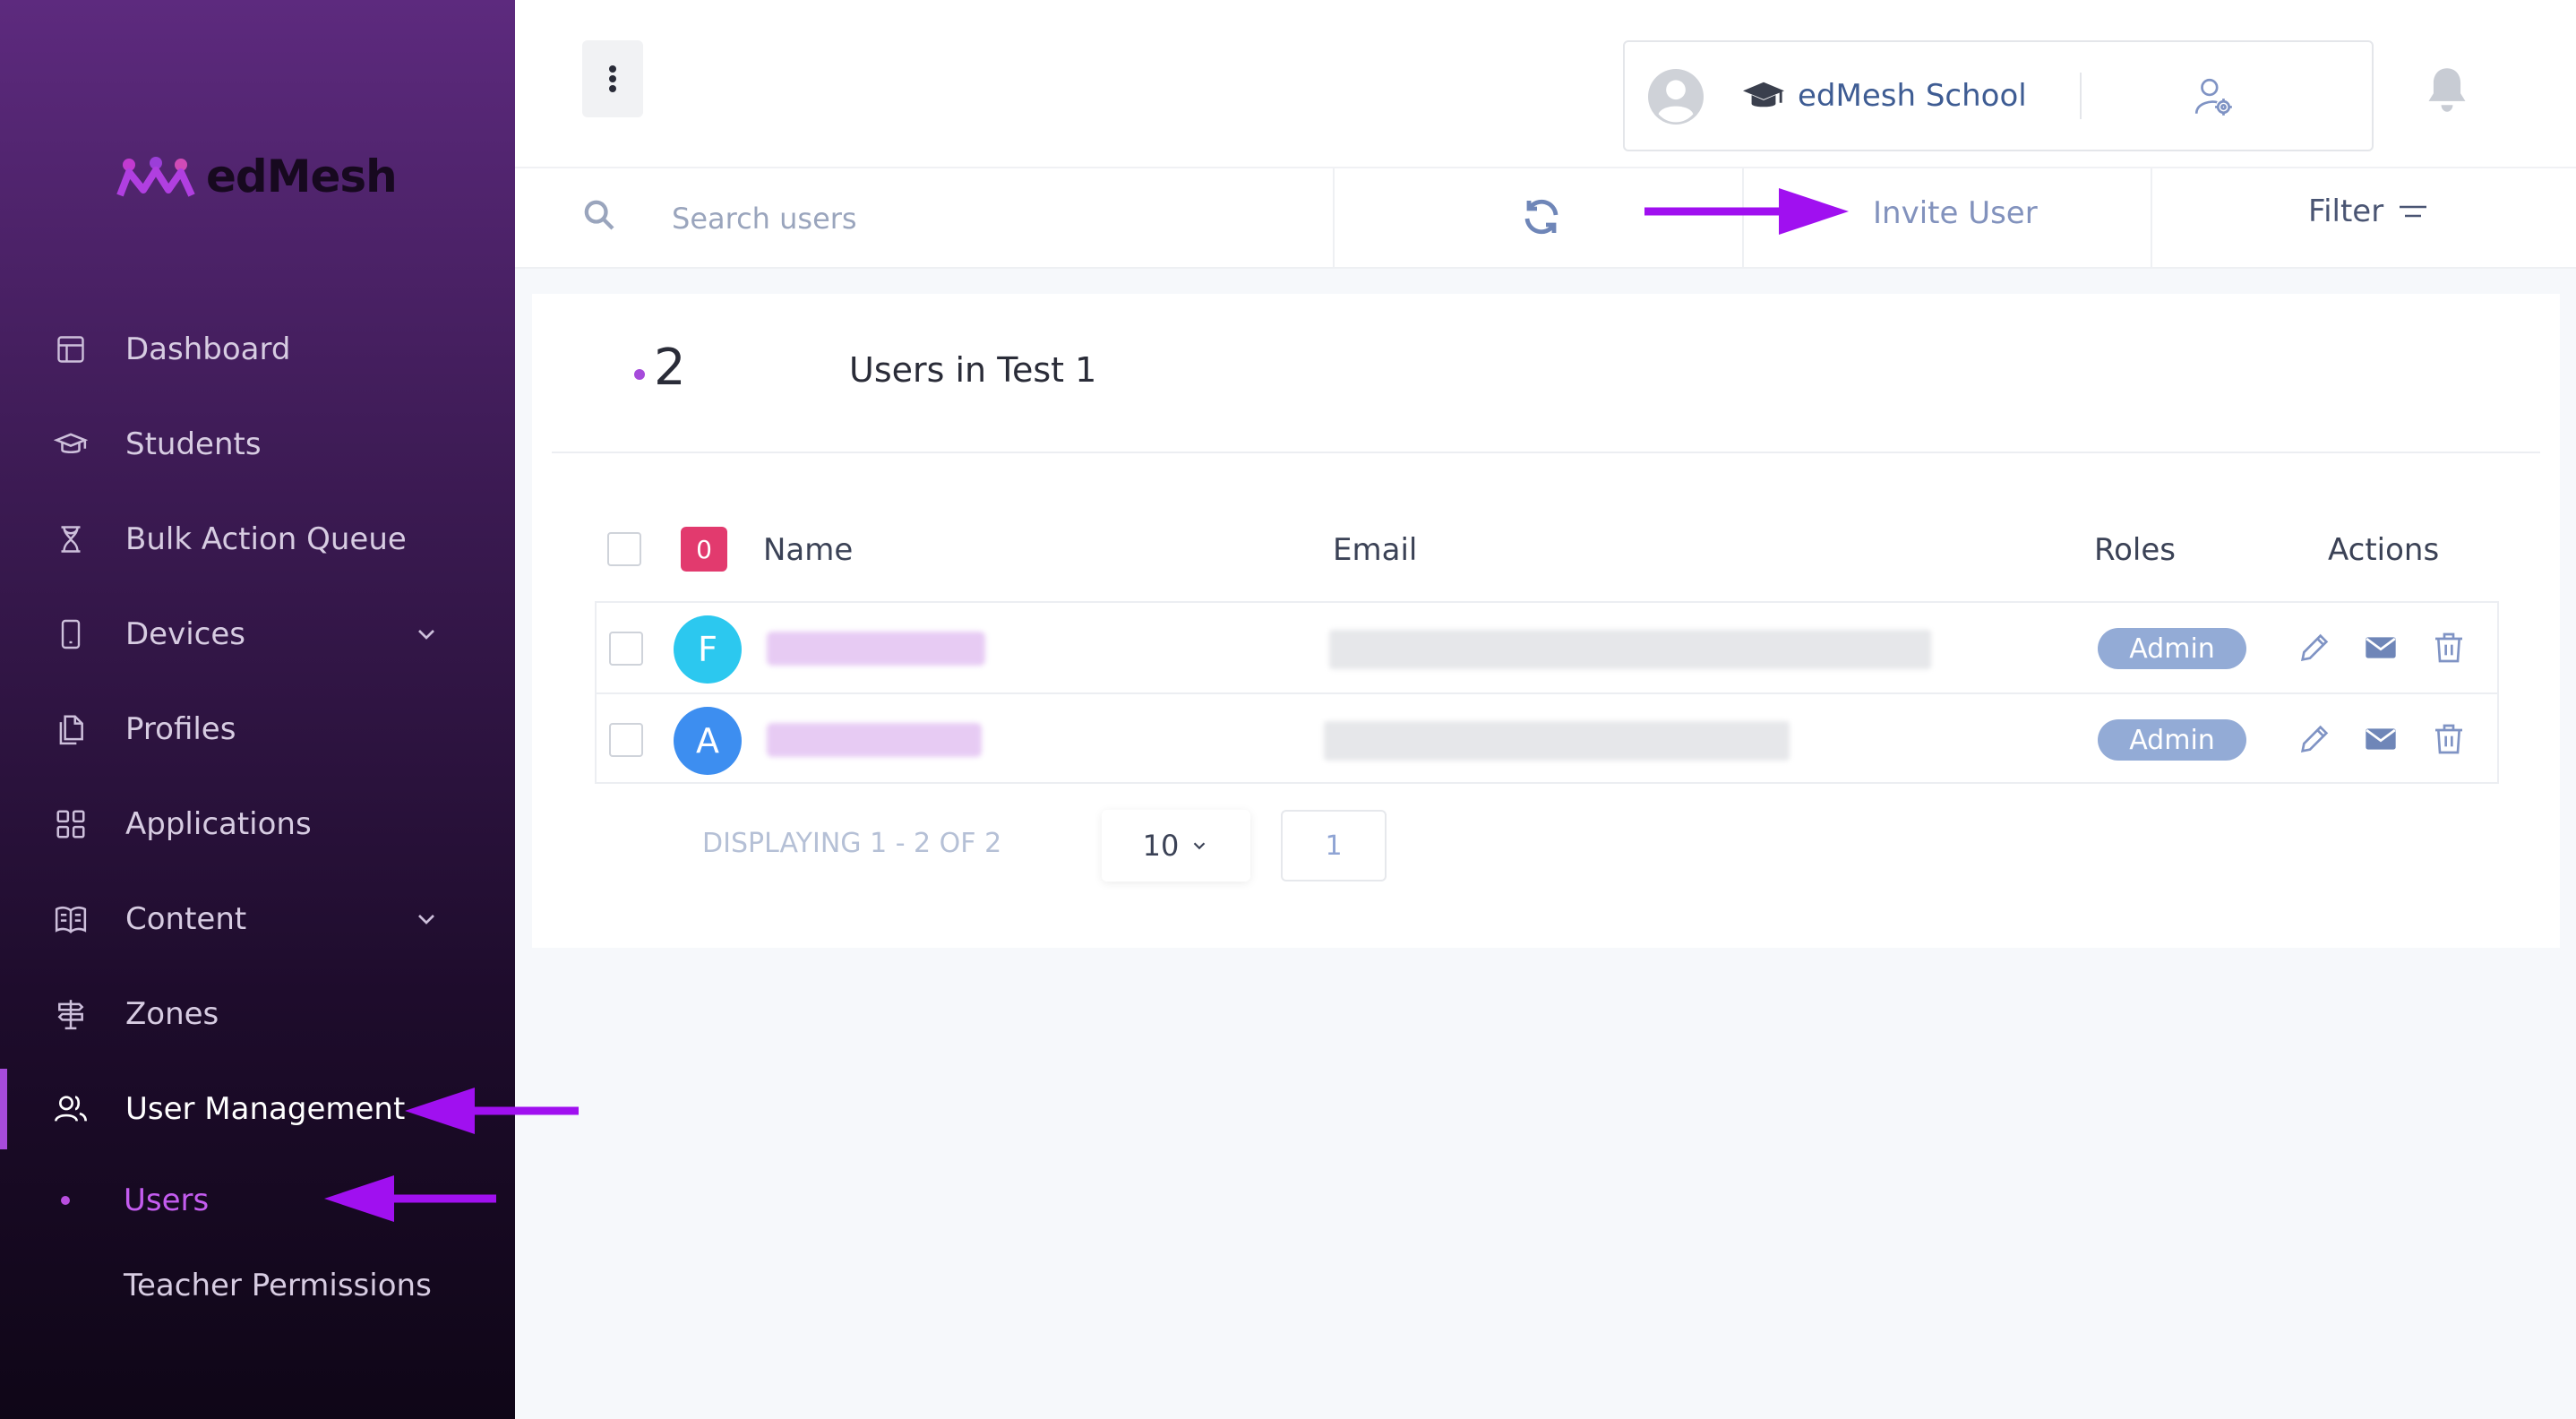 Image resolution: width=2576 pixels, height=1419 pixels. I want to click on signpost-icon, so click(71, 1014).